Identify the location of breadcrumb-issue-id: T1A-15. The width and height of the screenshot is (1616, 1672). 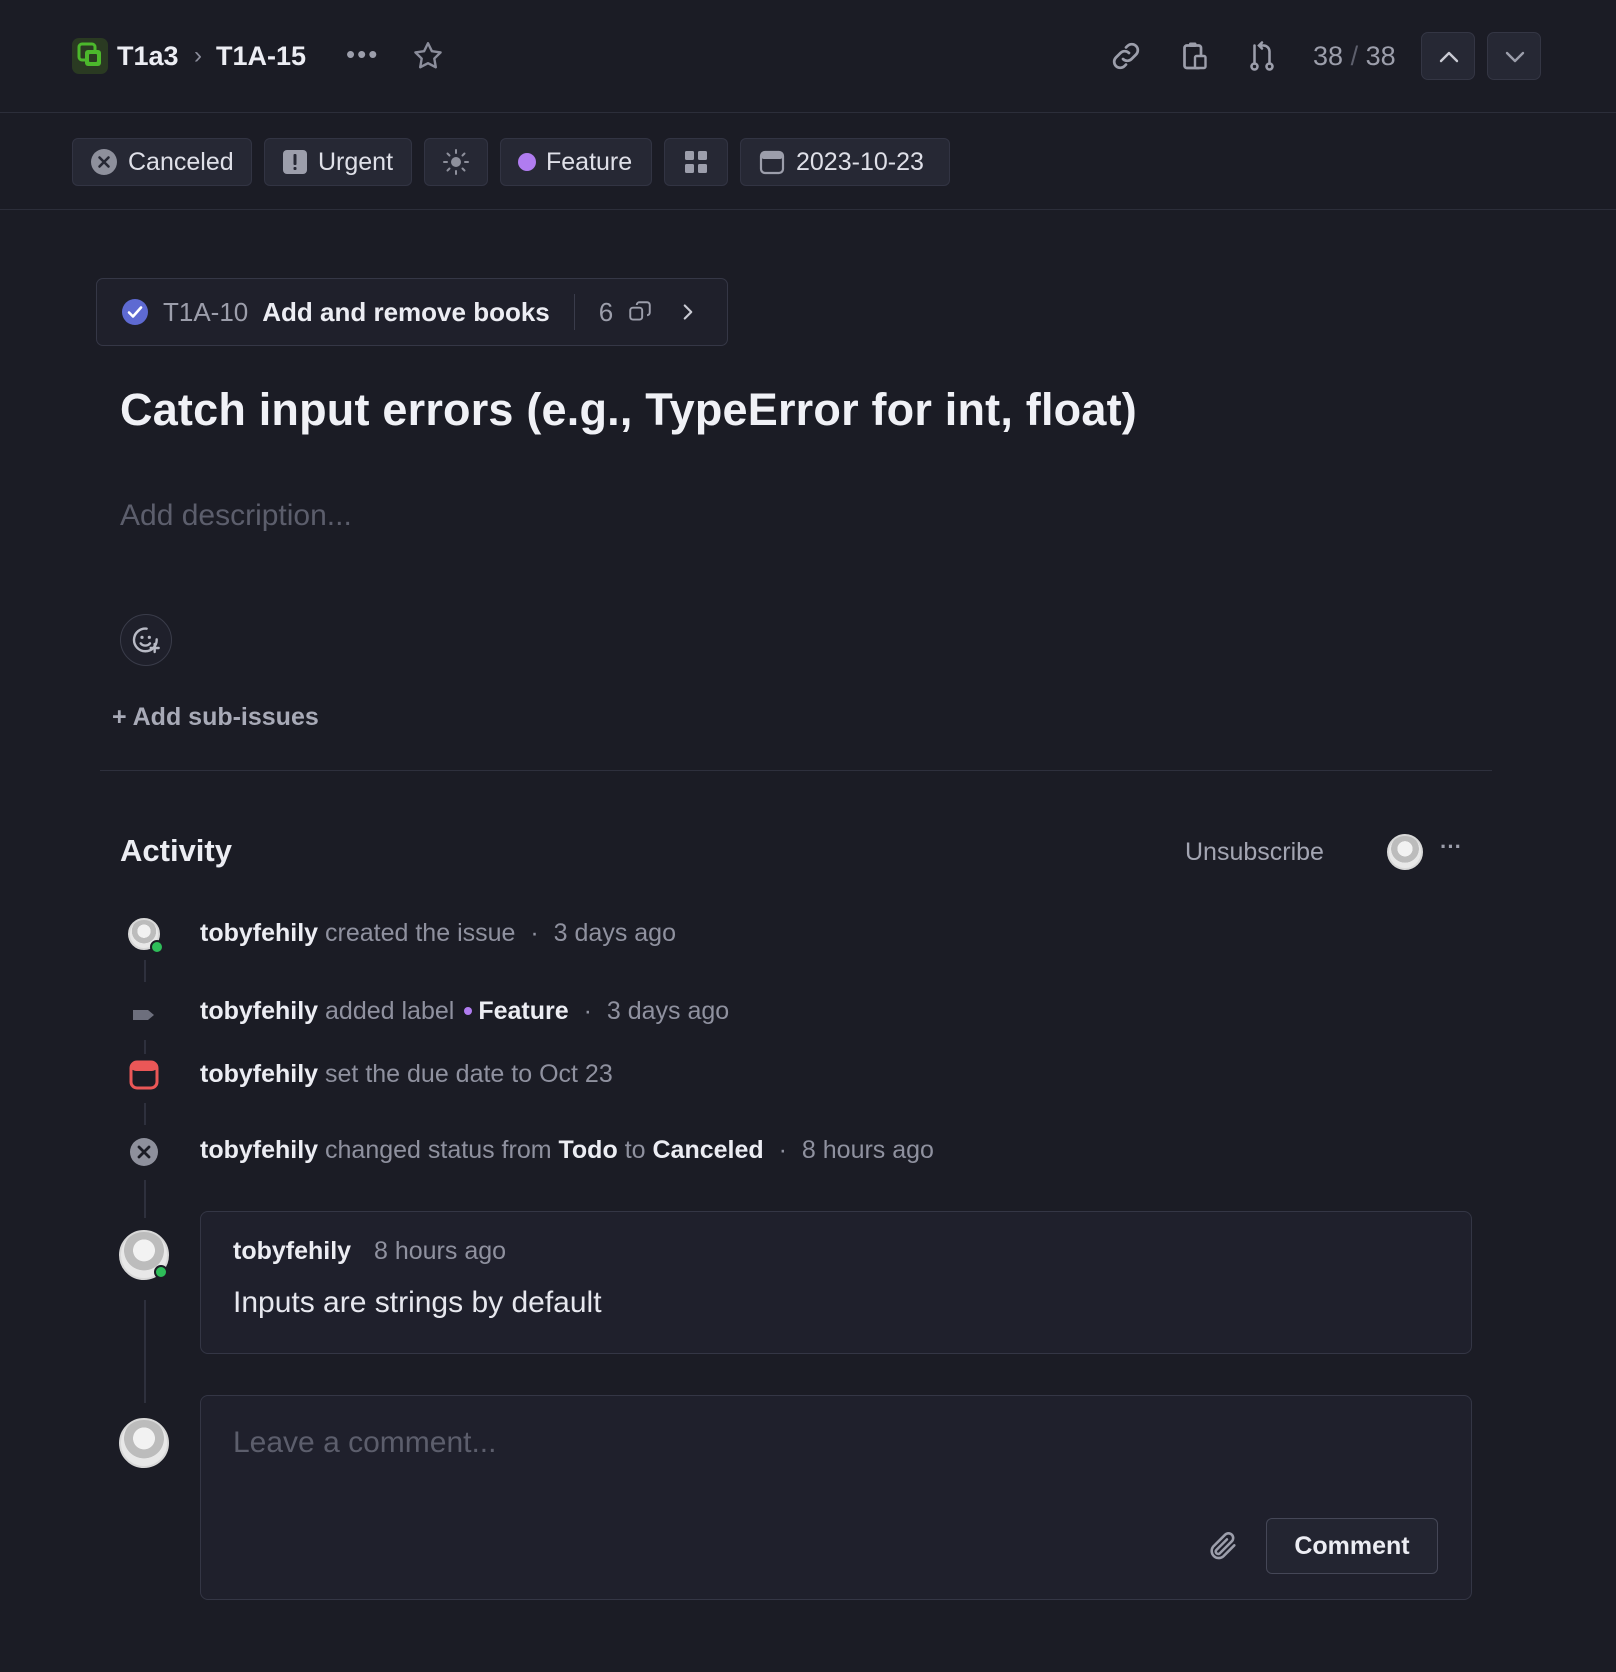
(261, 56).